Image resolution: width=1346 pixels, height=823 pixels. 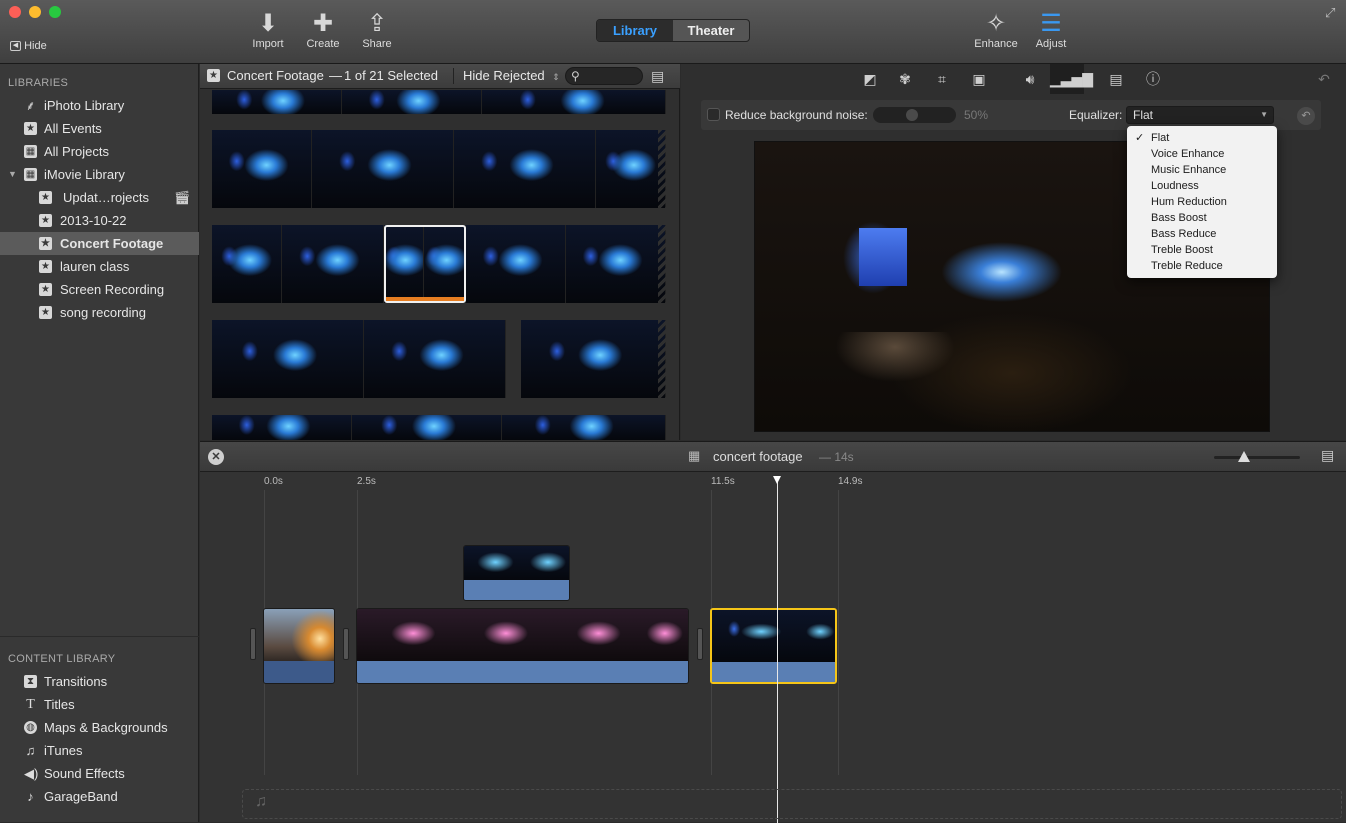 What do you see at coordinates (268, 30) in the screenshot?
I see `import-button: ⬇ Import` at bounding box center [268, 30].